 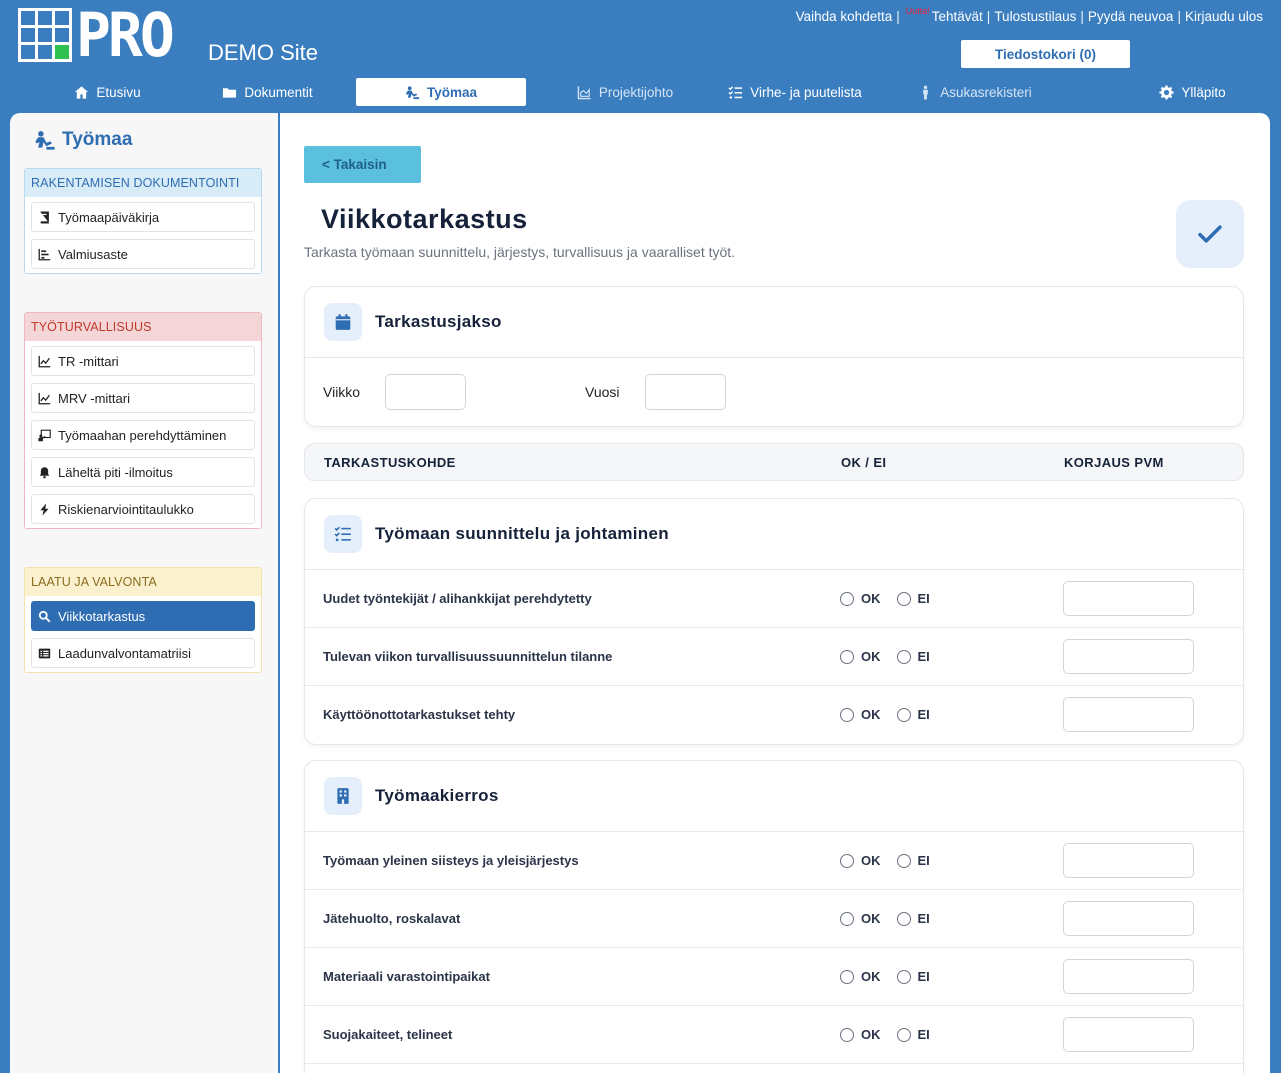 What do you see at coordinates (437, 795) in the screenshot?
I see `section-title: Työmaakierros` at bounding box center [437, 795].